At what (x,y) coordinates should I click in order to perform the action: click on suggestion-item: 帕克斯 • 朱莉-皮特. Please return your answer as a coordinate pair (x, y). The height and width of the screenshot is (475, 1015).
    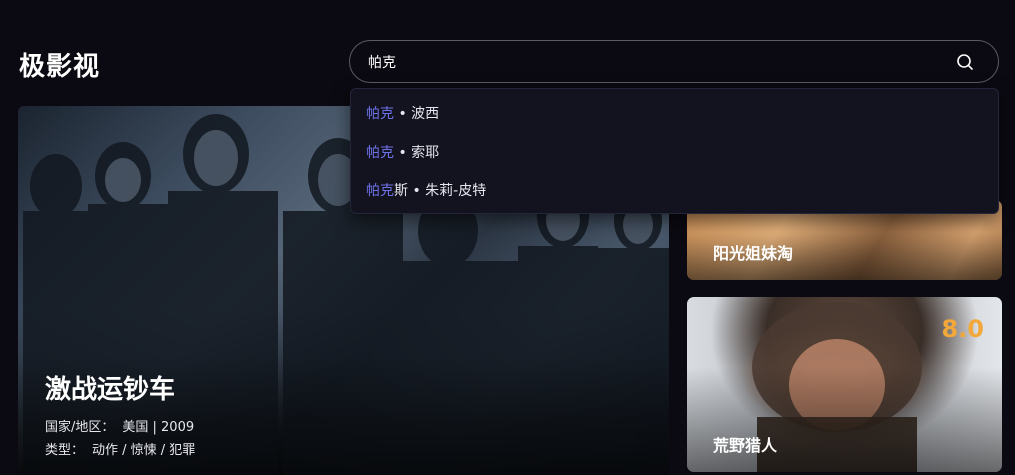
    Looking at the image, I should click on (426, 191).